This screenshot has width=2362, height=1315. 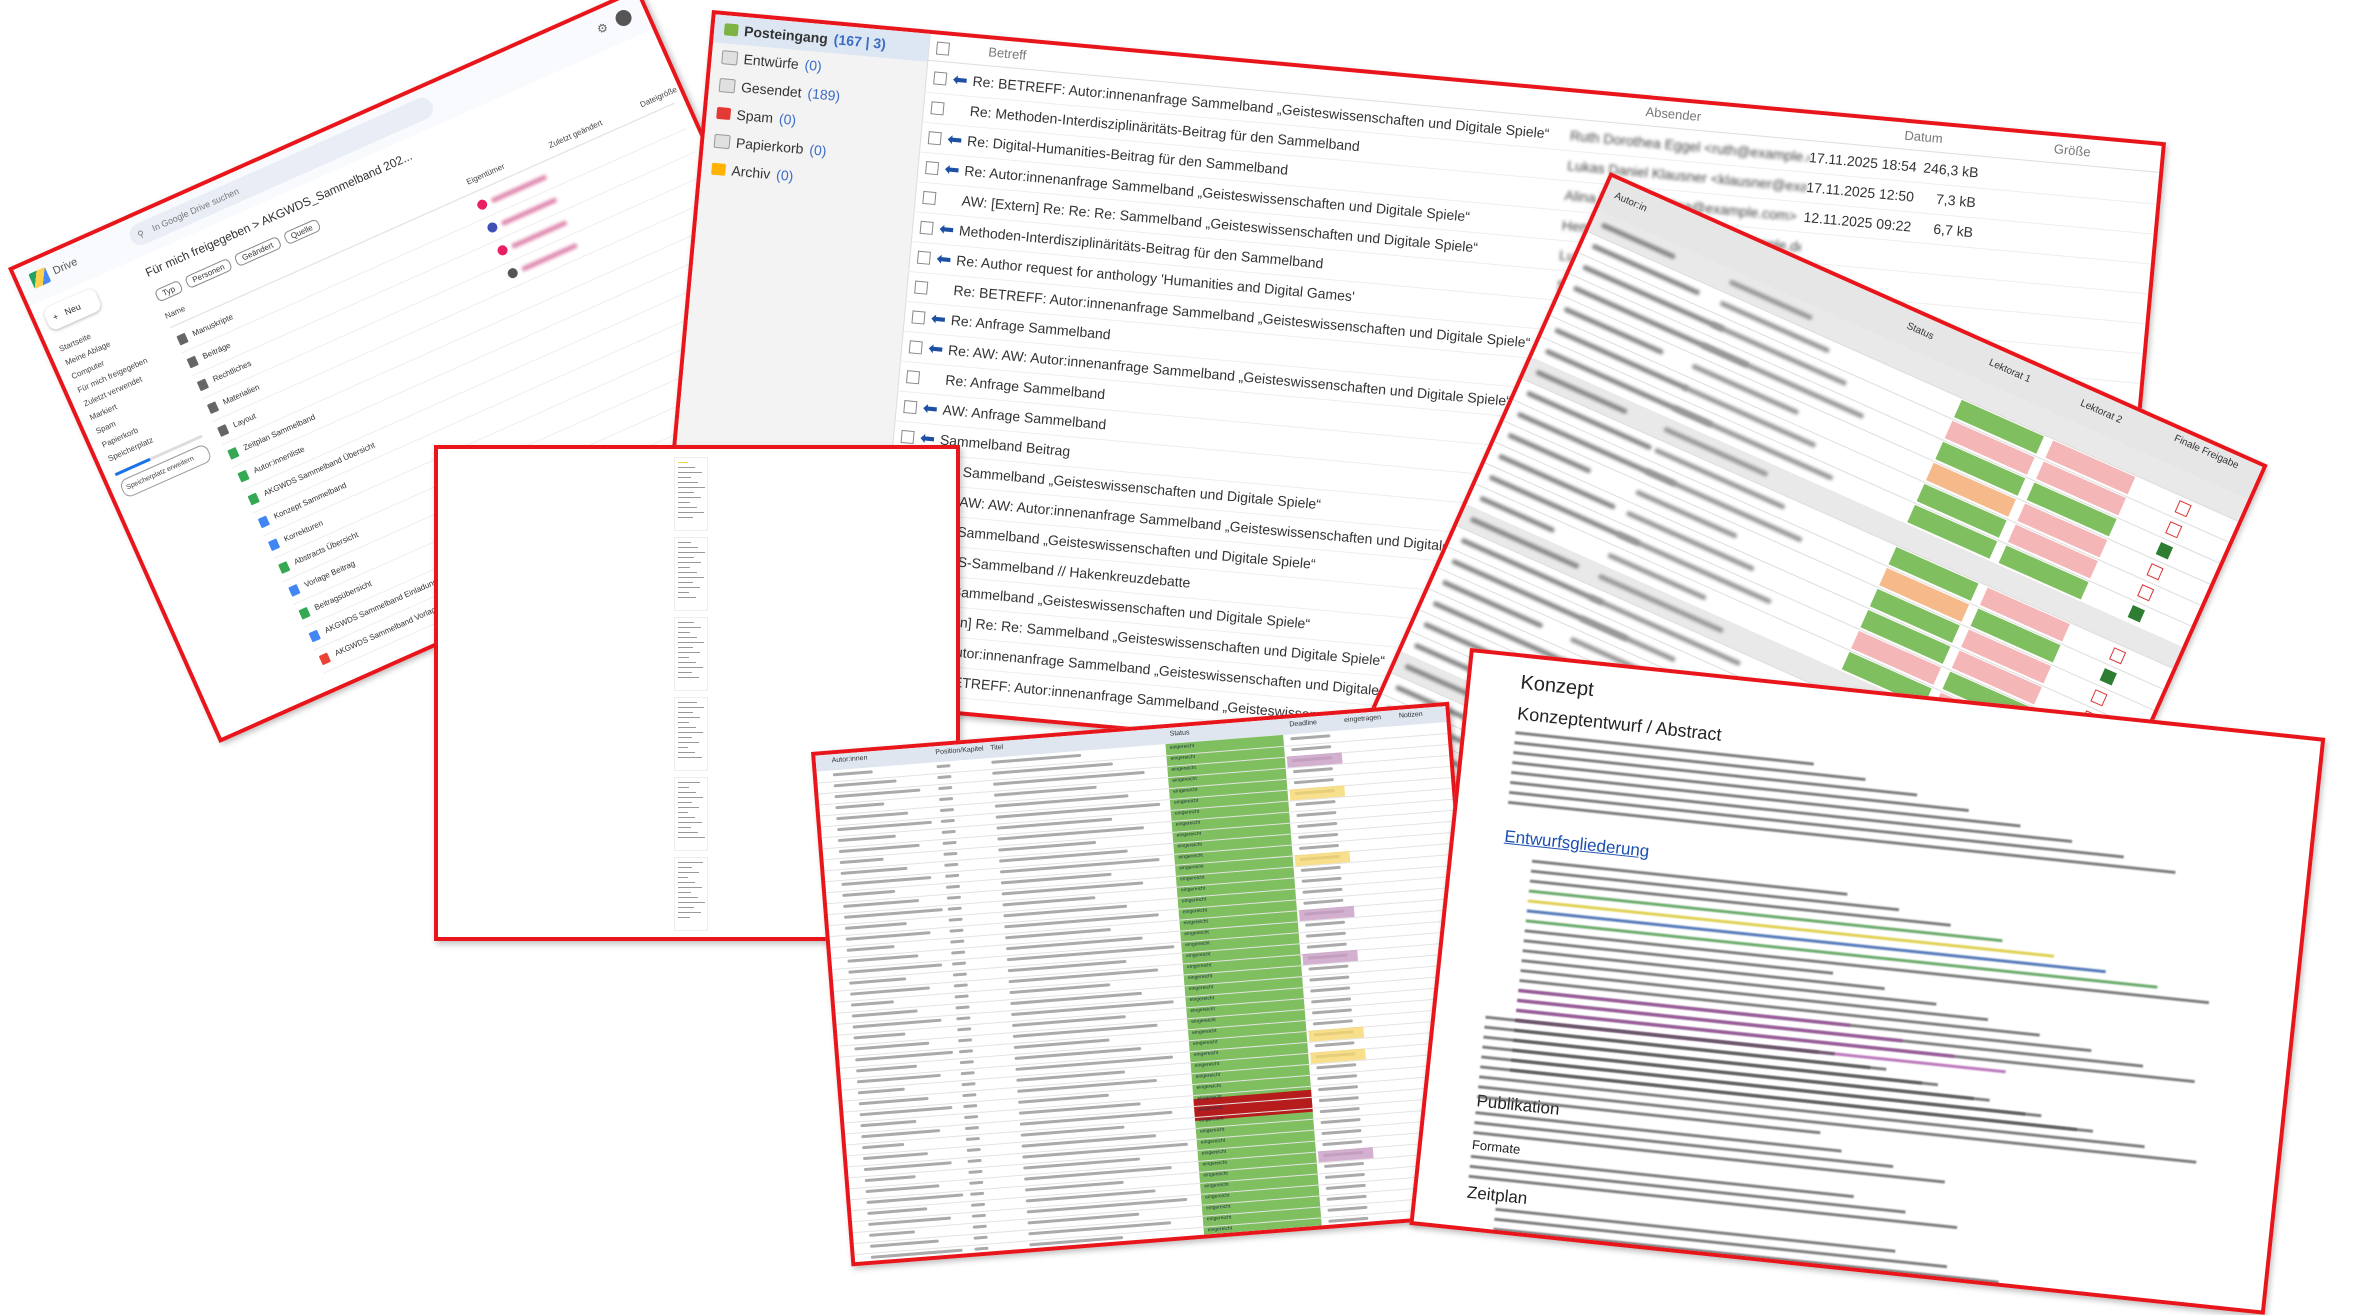 I want to click on col-from: Absender, so click(x=1673, y=114).